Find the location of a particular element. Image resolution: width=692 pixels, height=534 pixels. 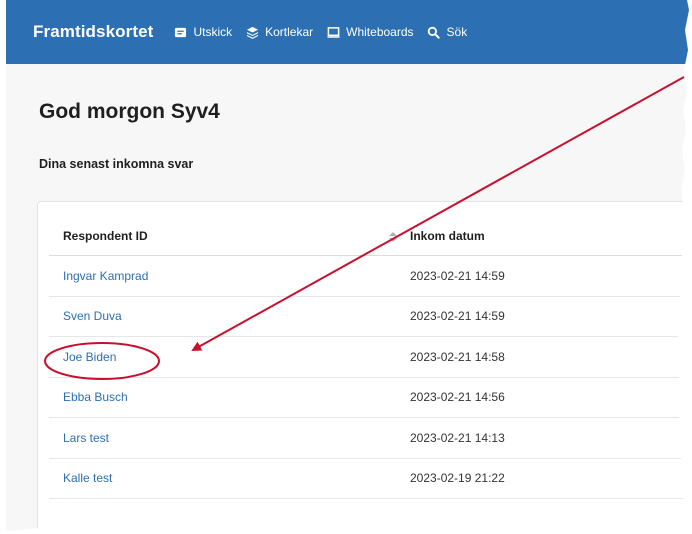

search-icon is located at coordinates (434, 32).